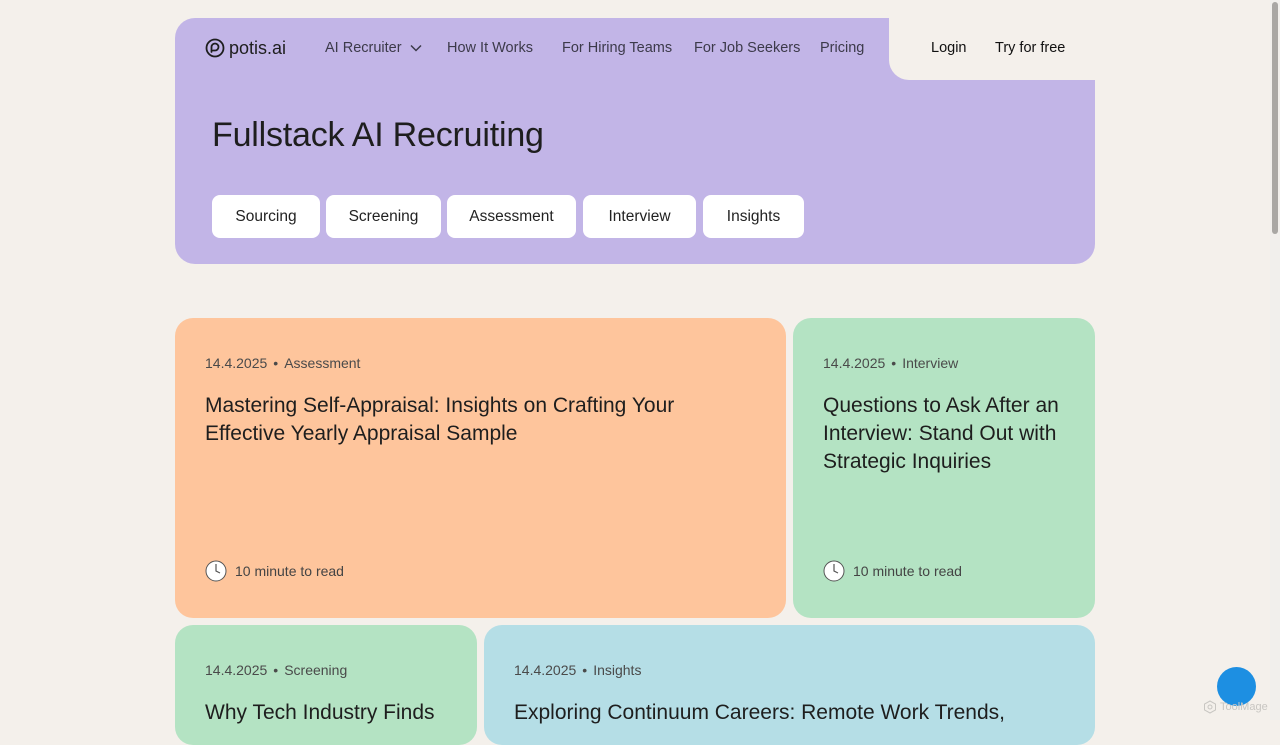  I want to click on watermark-text: ToolMage, so click(1244, 707).